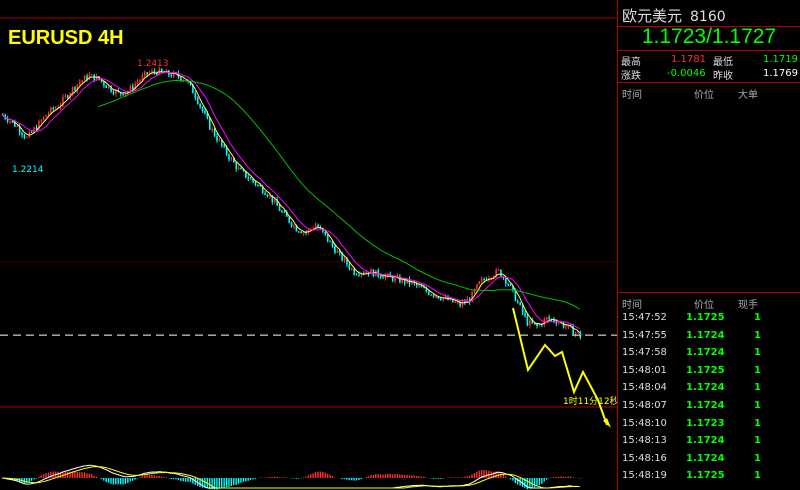 The width and height of the screenshot is (800, 490). What do you see at coordinates (709, 373) in the screenshot?
I see `tick-row: 15:48:01 1.1725 1` at bounding box center [709, 373].